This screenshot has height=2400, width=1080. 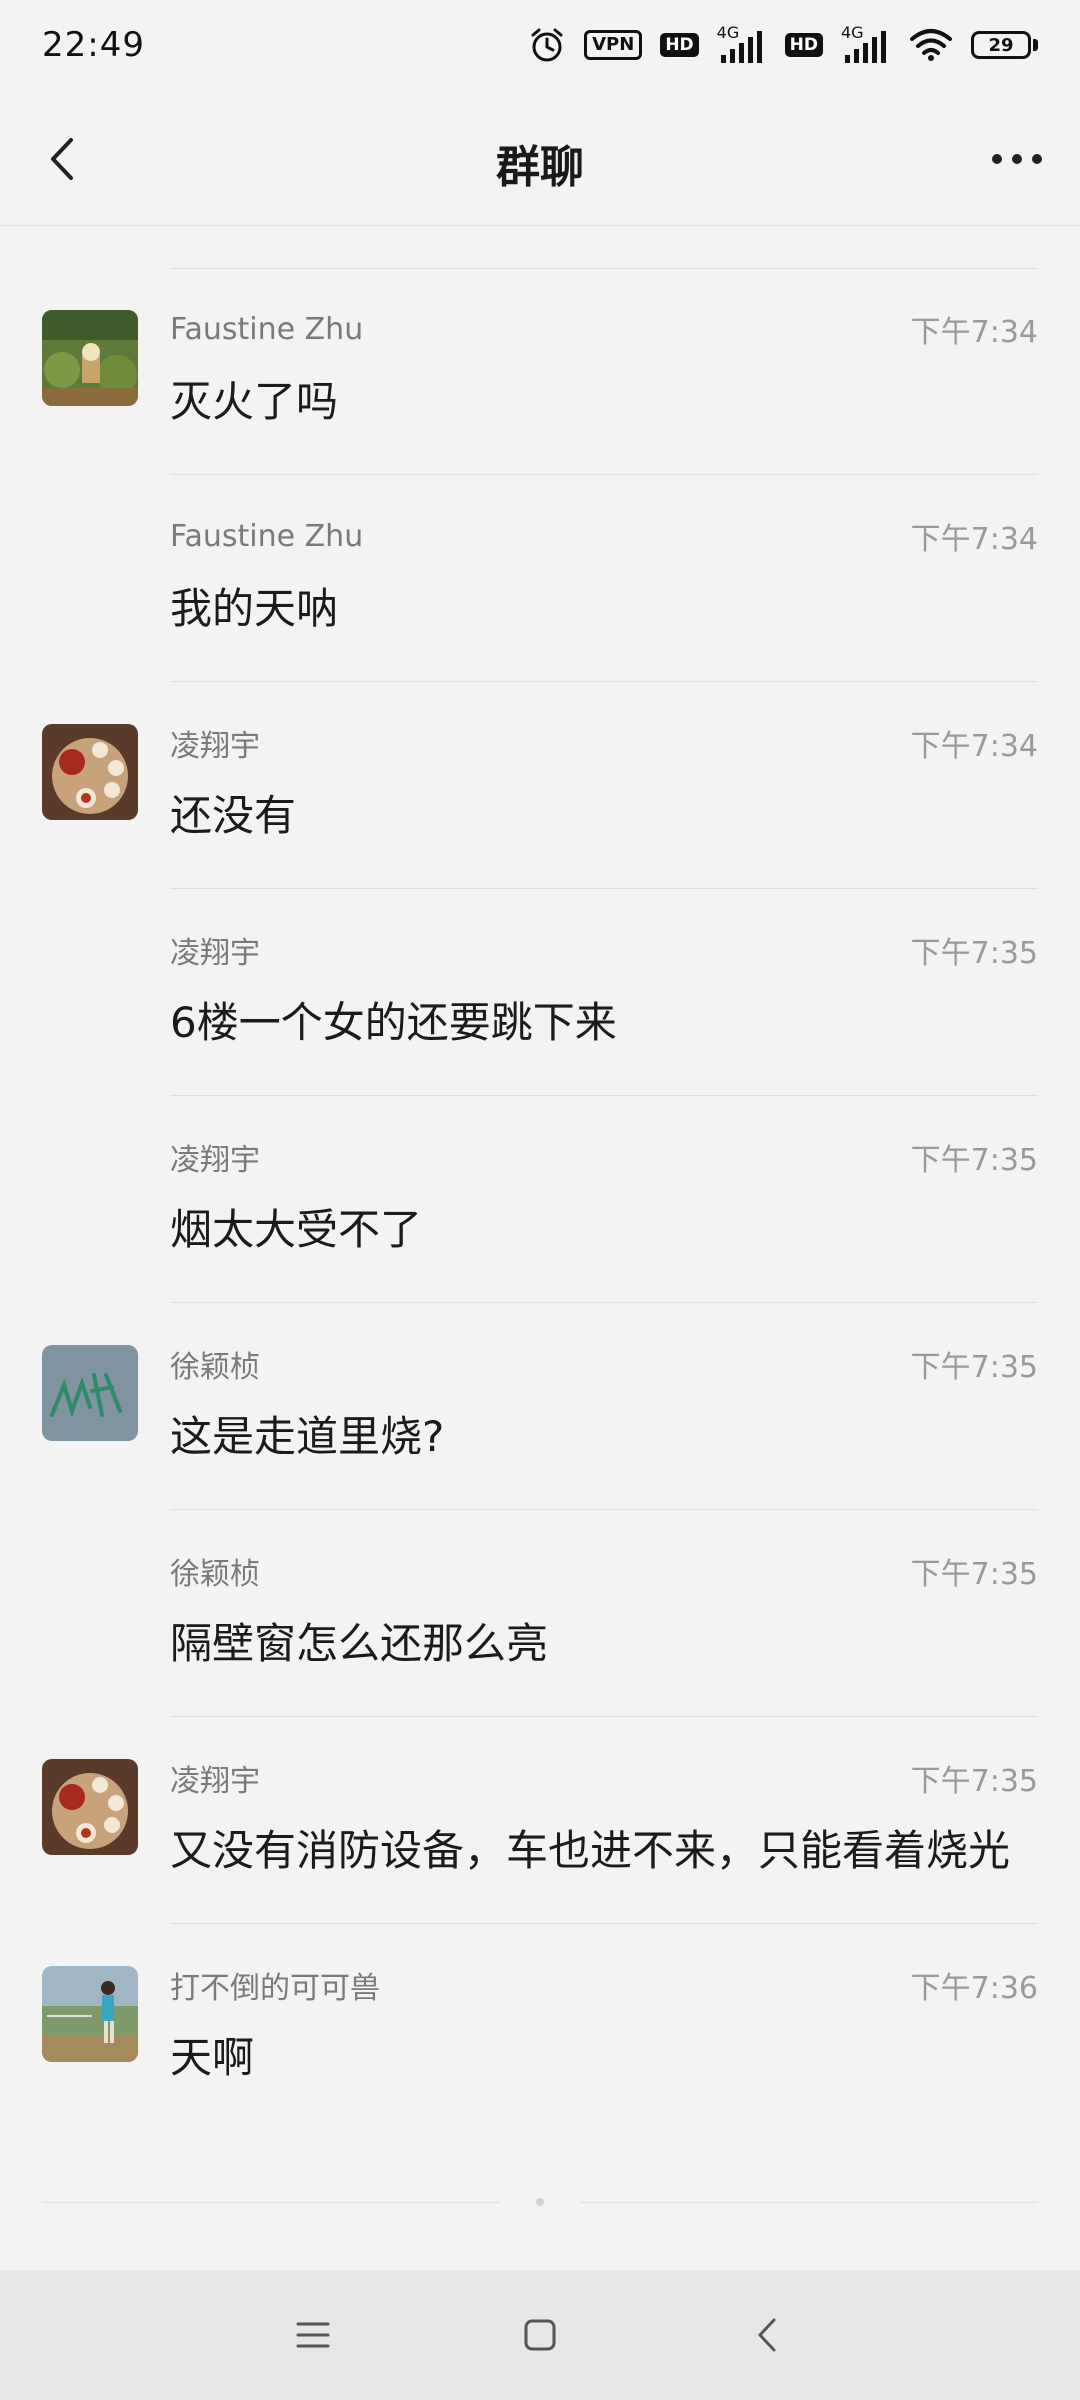 I want to click on battery-icon: 29, so click(x=1004, y=45).